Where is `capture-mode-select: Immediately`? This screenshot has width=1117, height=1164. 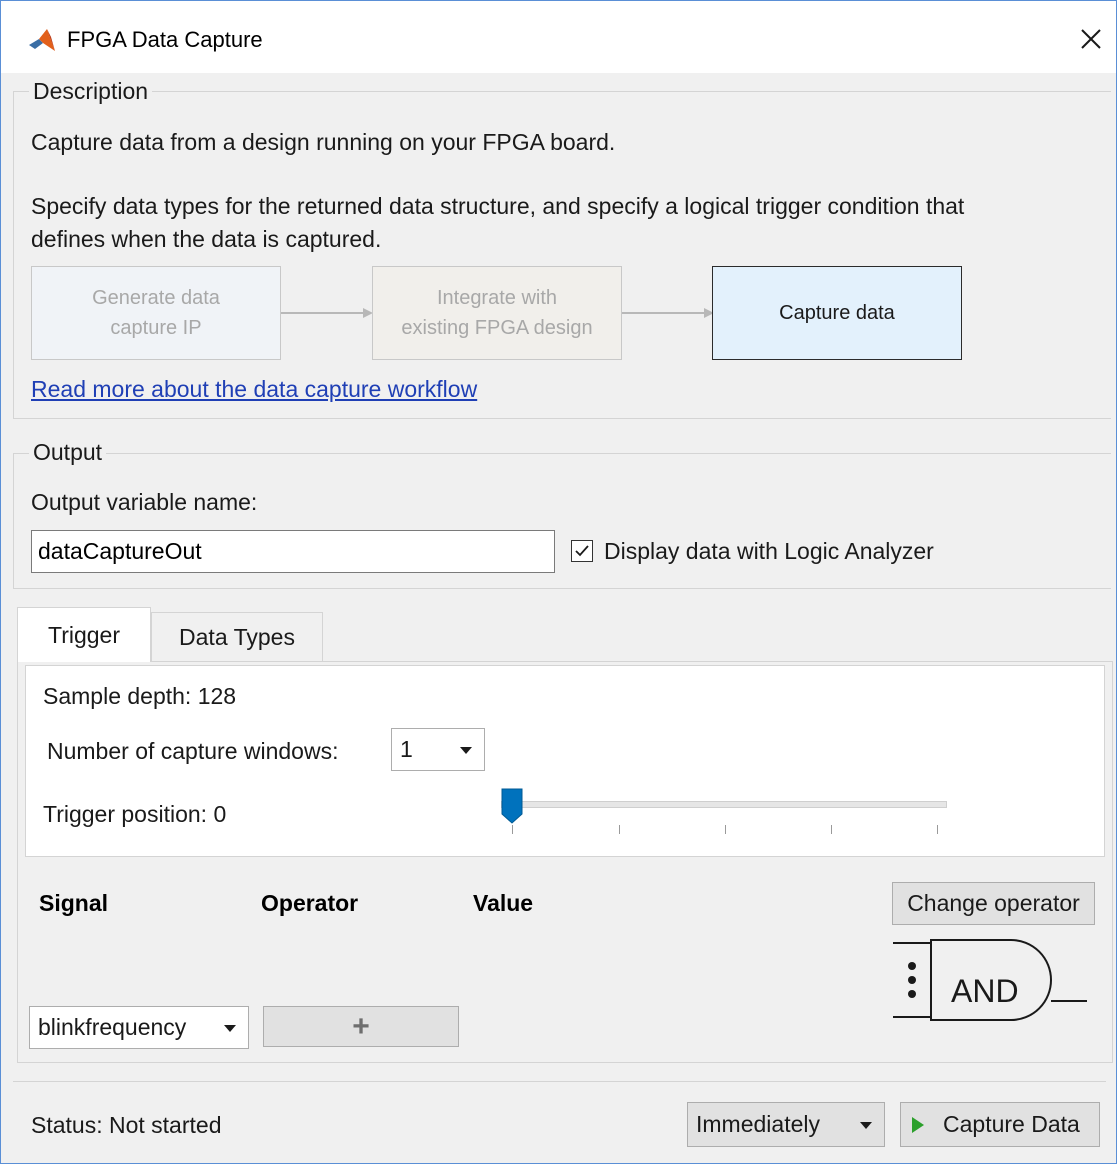
capture-mode-select: Immediately is located at coordinates (786, 1124).